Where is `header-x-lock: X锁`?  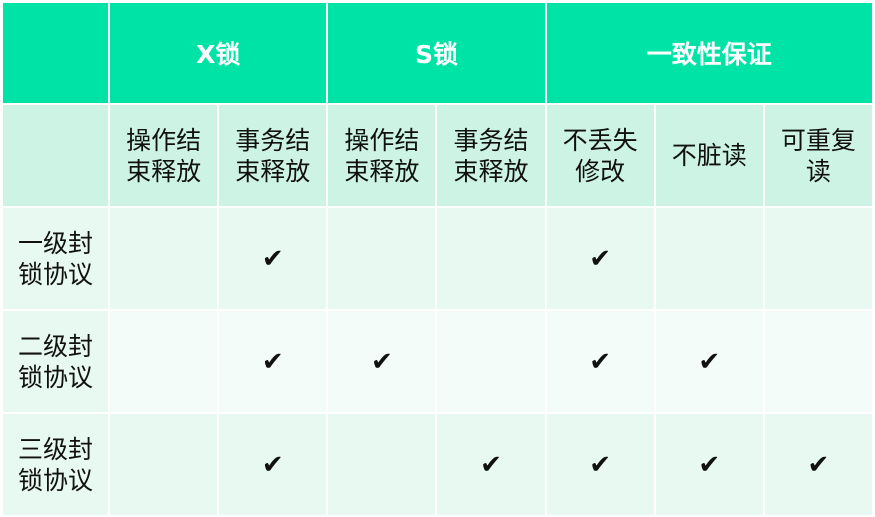 header-x-lock: X锁 is located at coordinates (218, 53).